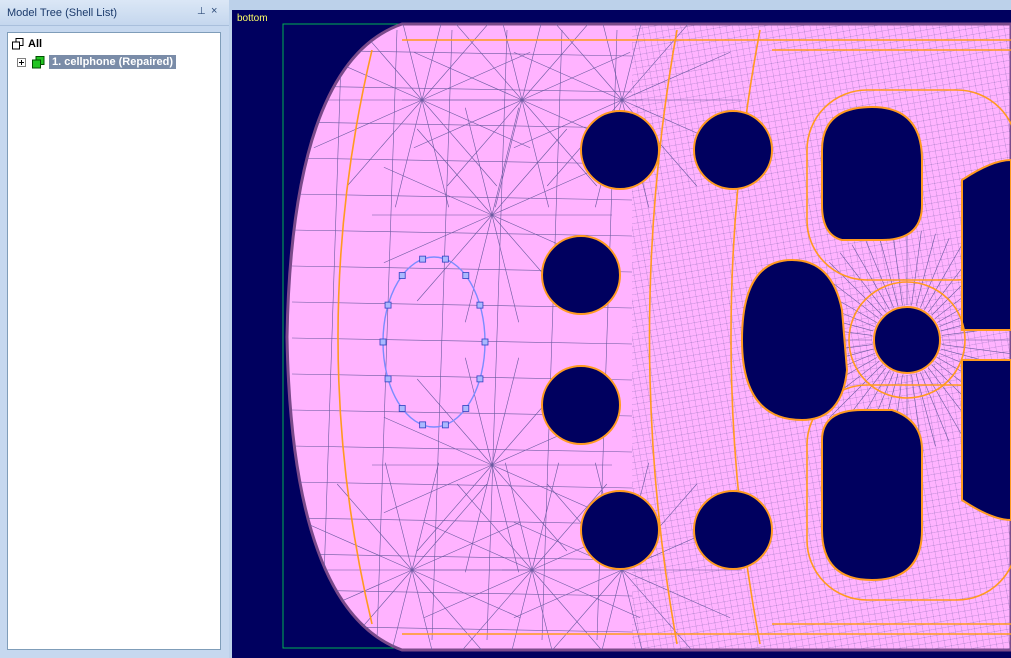 The image size is (1011, 658). I want to click on shell-icon, so click(38, 61).